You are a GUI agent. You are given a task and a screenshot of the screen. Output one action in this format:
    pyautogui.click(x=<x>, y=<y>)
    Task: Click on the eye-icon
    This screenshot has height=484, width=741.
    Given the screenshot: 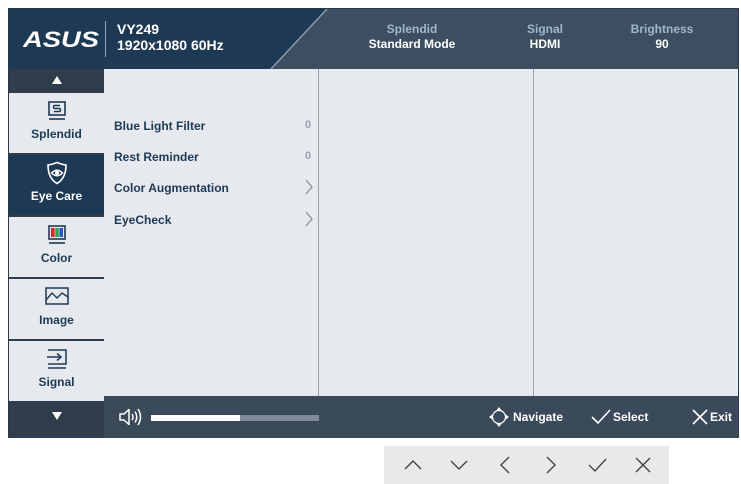 What is the action you would take?
    pyautogui.click(x=57, y=173)
    